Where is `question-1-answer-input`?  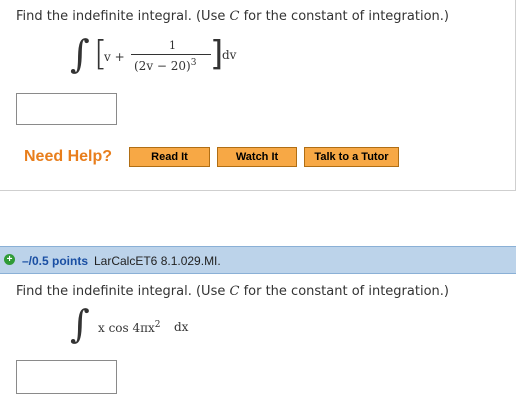
question-1-answer-input is located at coordinates (66, 109).